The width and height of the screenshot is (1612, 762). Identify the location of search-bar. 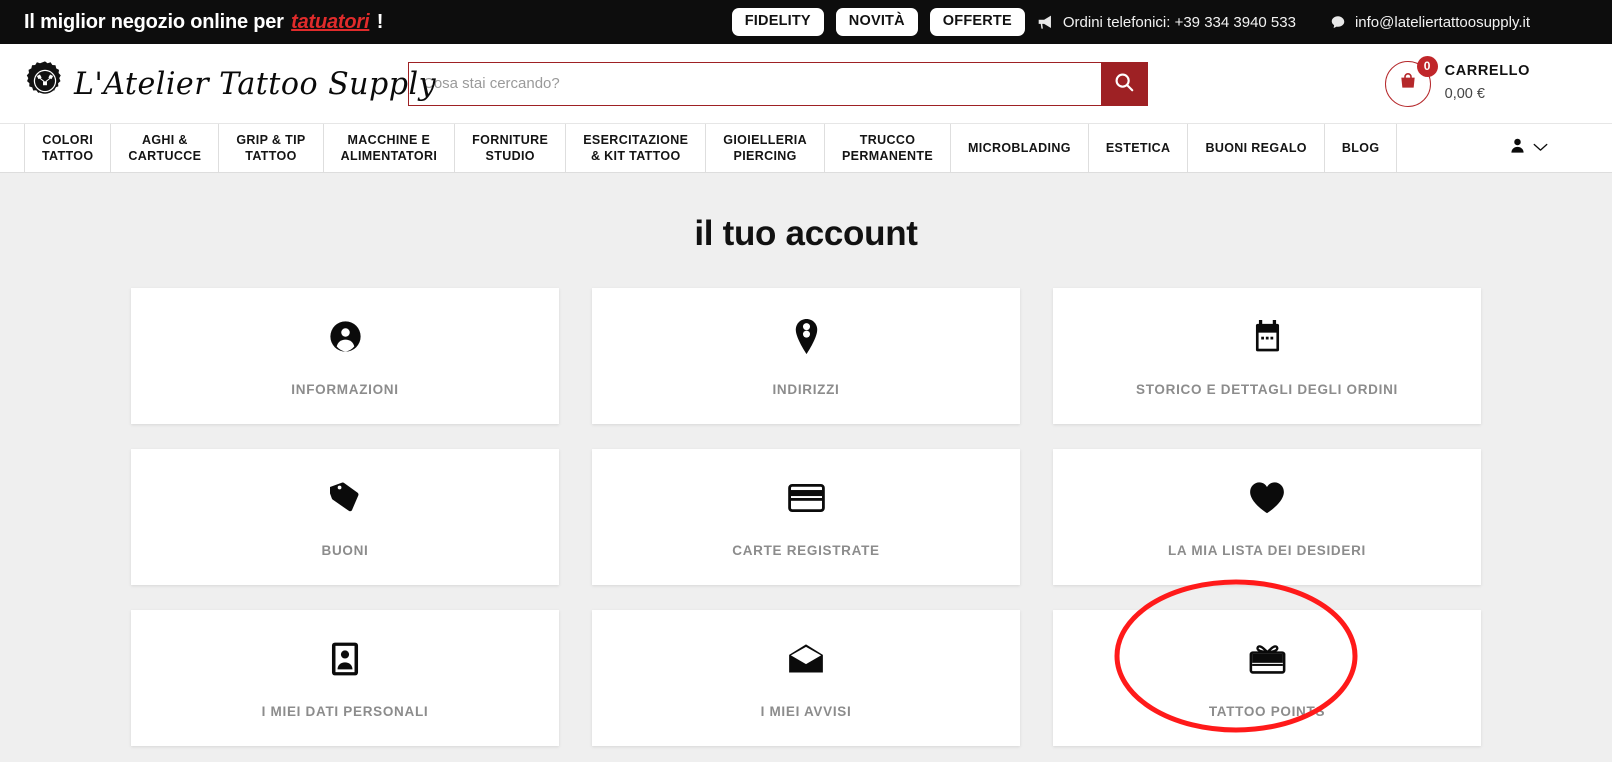
(778, 83).